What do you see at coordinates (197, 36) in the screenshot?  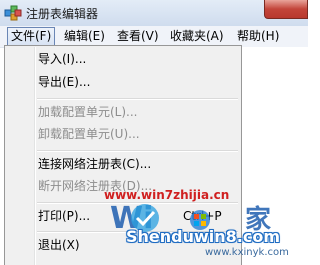 I see `menu-favorites: 收藏夹(A)` at bounding box center [197, 36].